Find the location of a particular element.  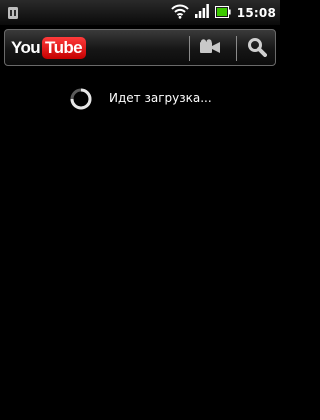

youtube-logo: You Tube is located at coordinates (48, 48).